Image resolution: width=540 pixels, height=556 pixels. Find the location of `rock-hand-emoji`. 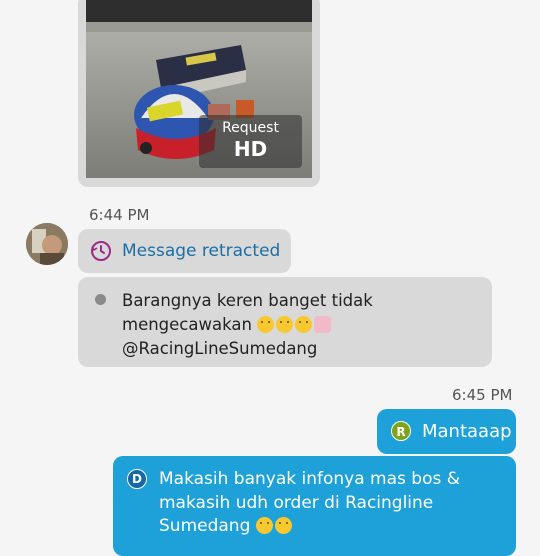

rock-hand-emoji is located at coordinates (304, 324).